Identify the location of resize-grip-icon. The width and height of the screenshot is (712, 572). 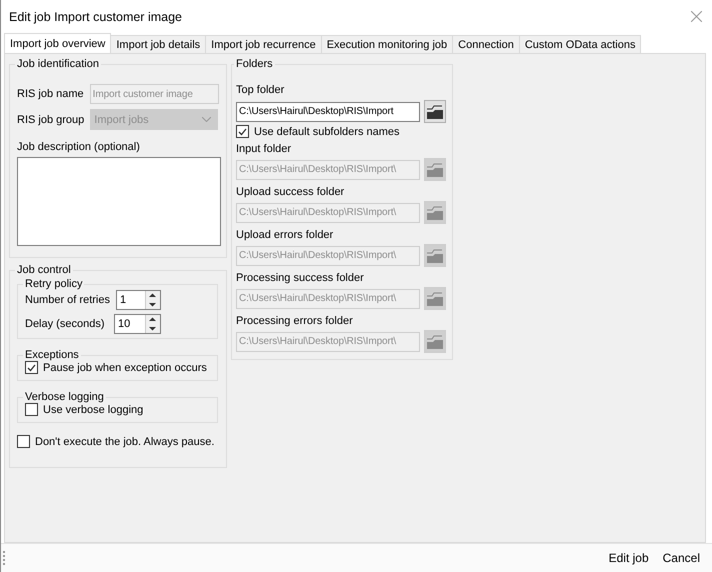
(4, 558).